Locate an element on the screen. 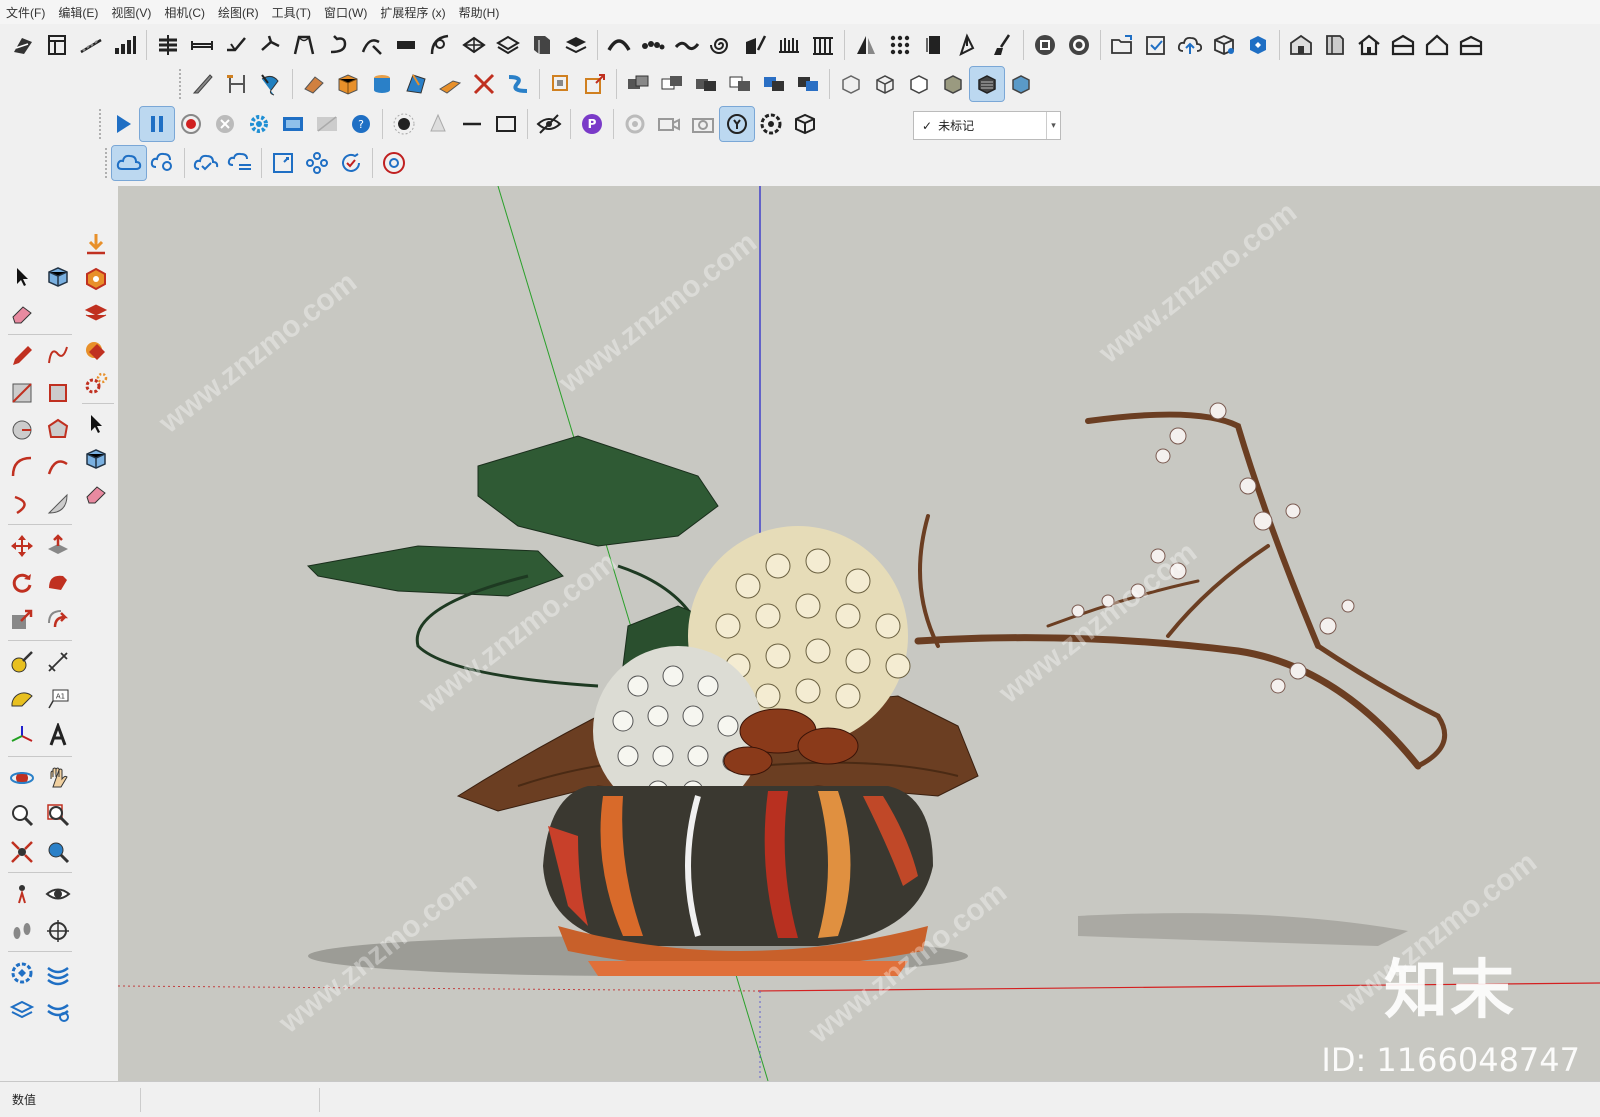 The height and width of the screenshot is (1117, 1600). folder-icon is located at coordinates (1122, 45).